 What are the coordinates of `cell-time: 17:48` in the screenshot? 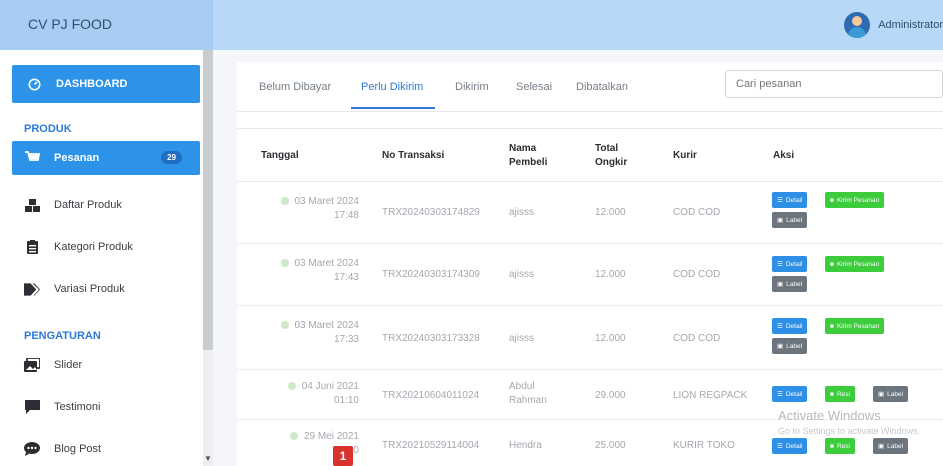 It's located at (346, 215).